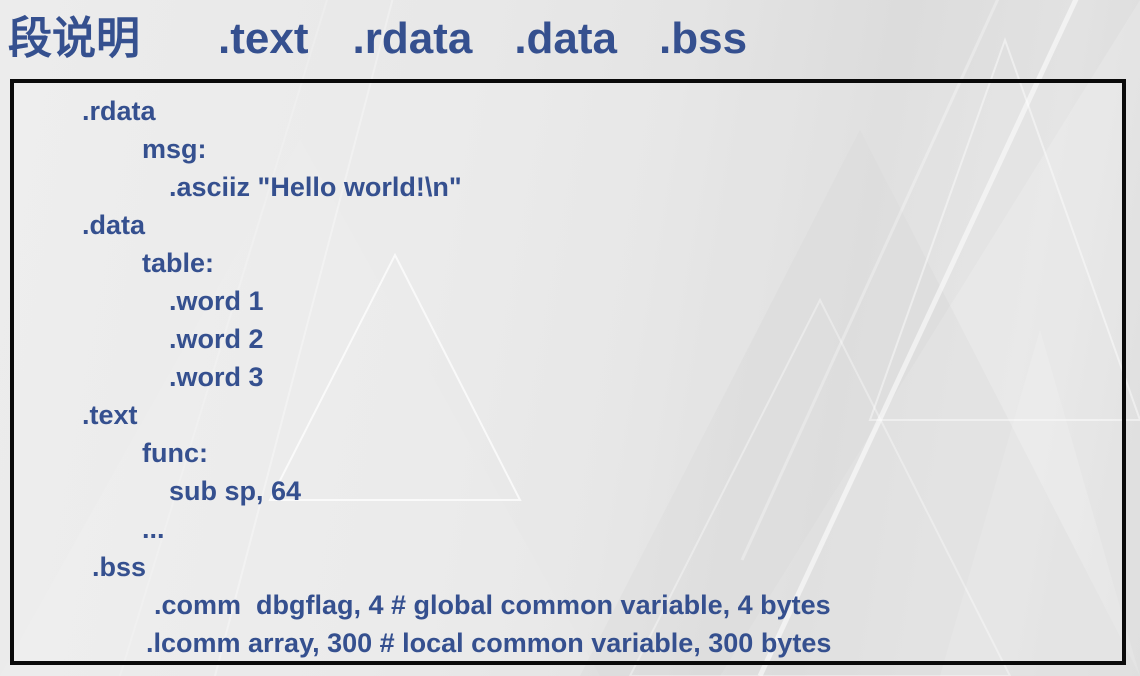 This screenshot has height=676, width=1140. I want to click on code-line: .word 1, so click(216, 301).